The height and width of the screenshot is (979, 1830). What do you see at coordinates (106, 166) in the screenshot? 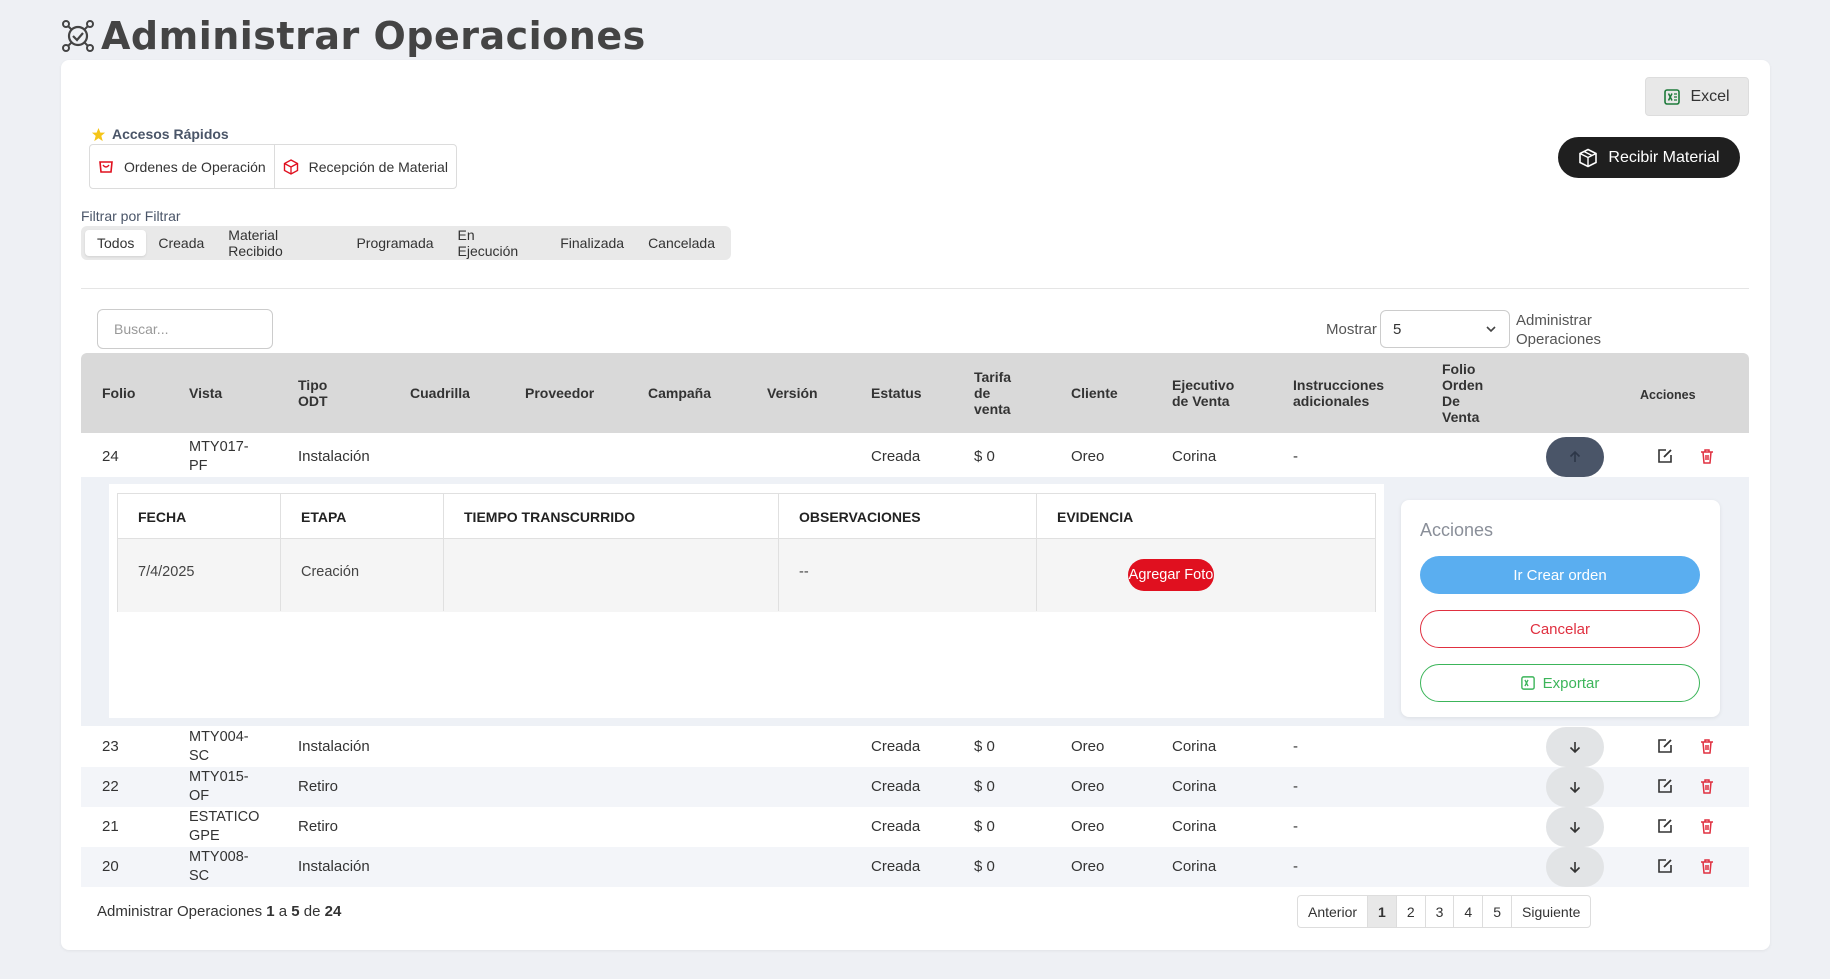
I see `cart-icon` at bounding box center [106, 166].